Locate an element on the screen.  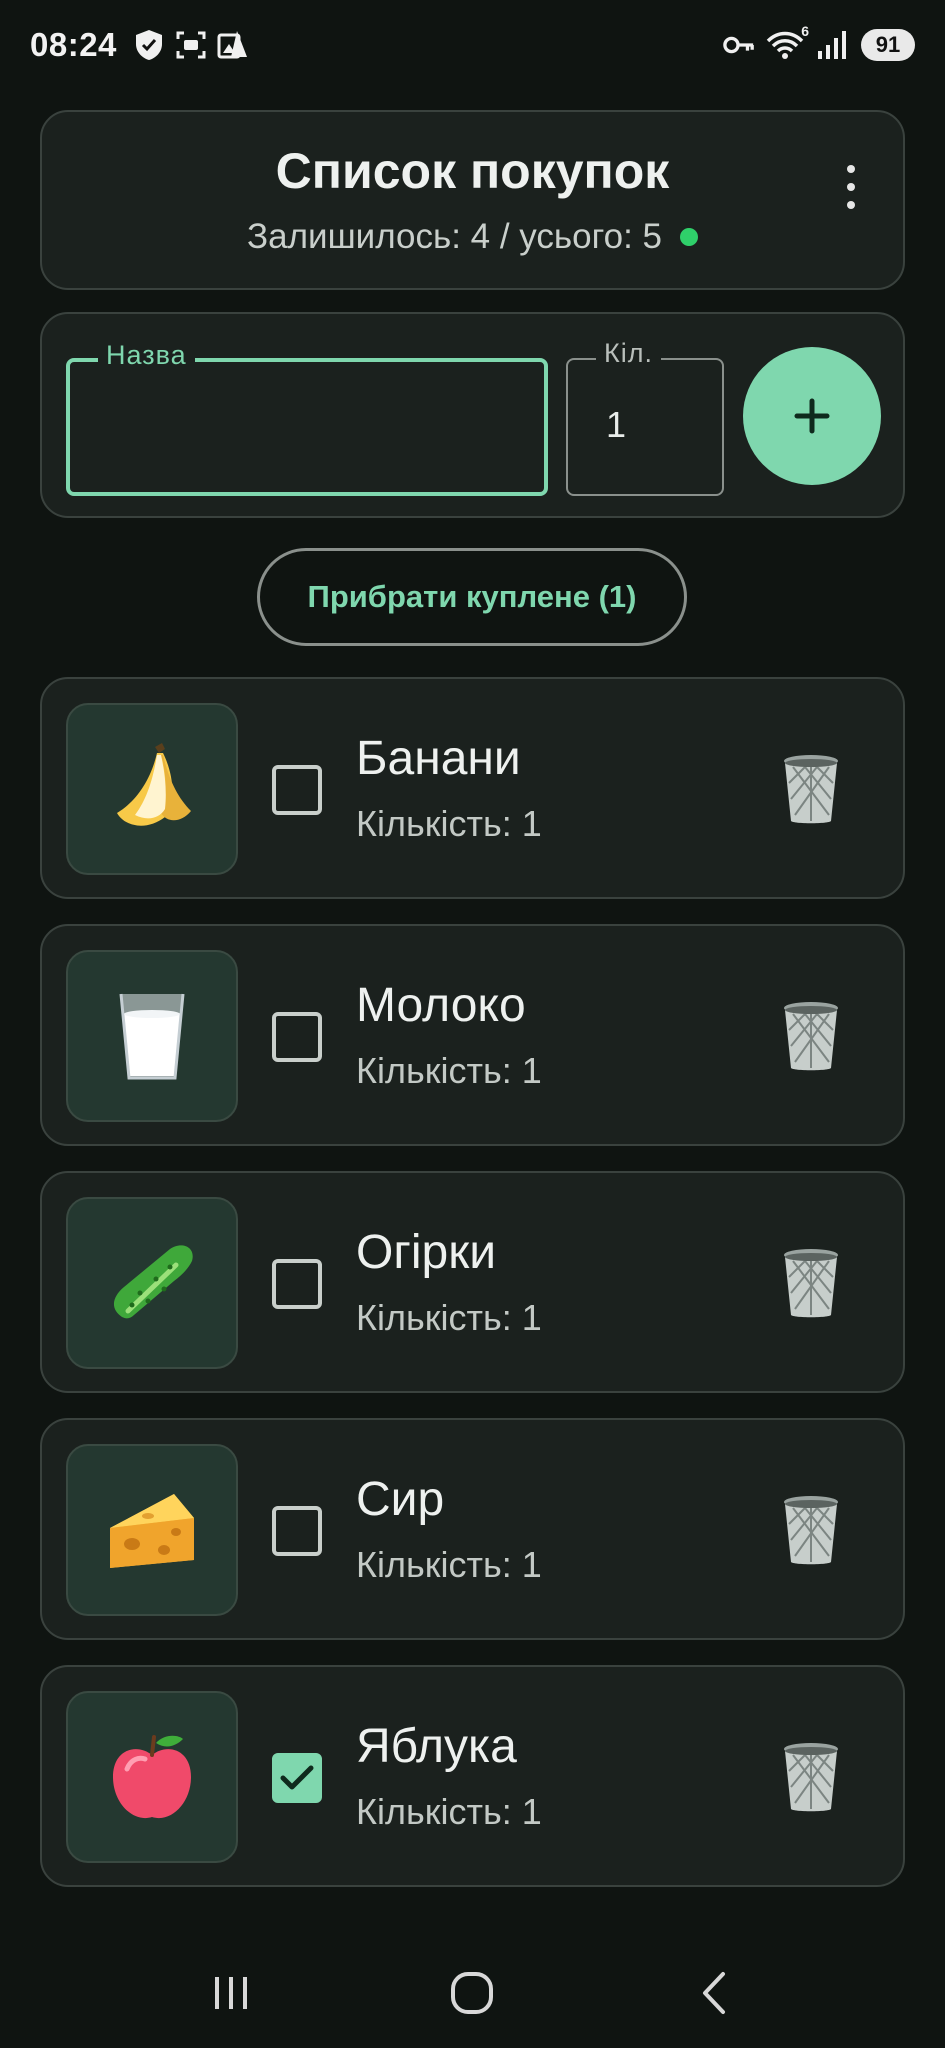
wifi-badge: 6 is located at coordinates (805, 31).